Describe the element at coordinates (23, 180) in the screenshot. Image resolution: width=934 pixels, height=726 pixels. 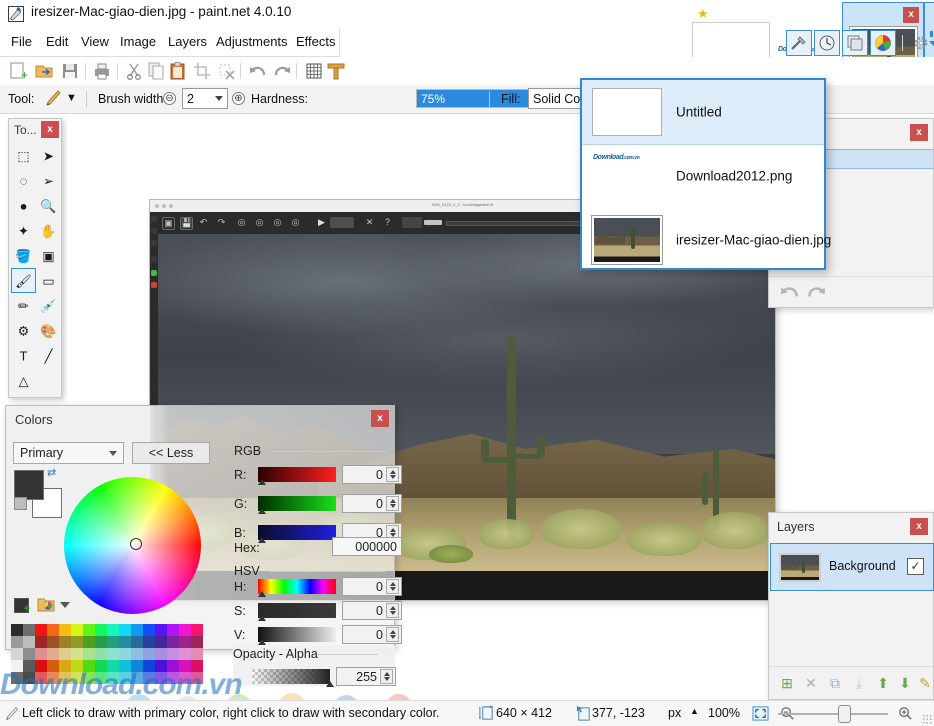
I see `lasso-select-tool: ◌` at that location.